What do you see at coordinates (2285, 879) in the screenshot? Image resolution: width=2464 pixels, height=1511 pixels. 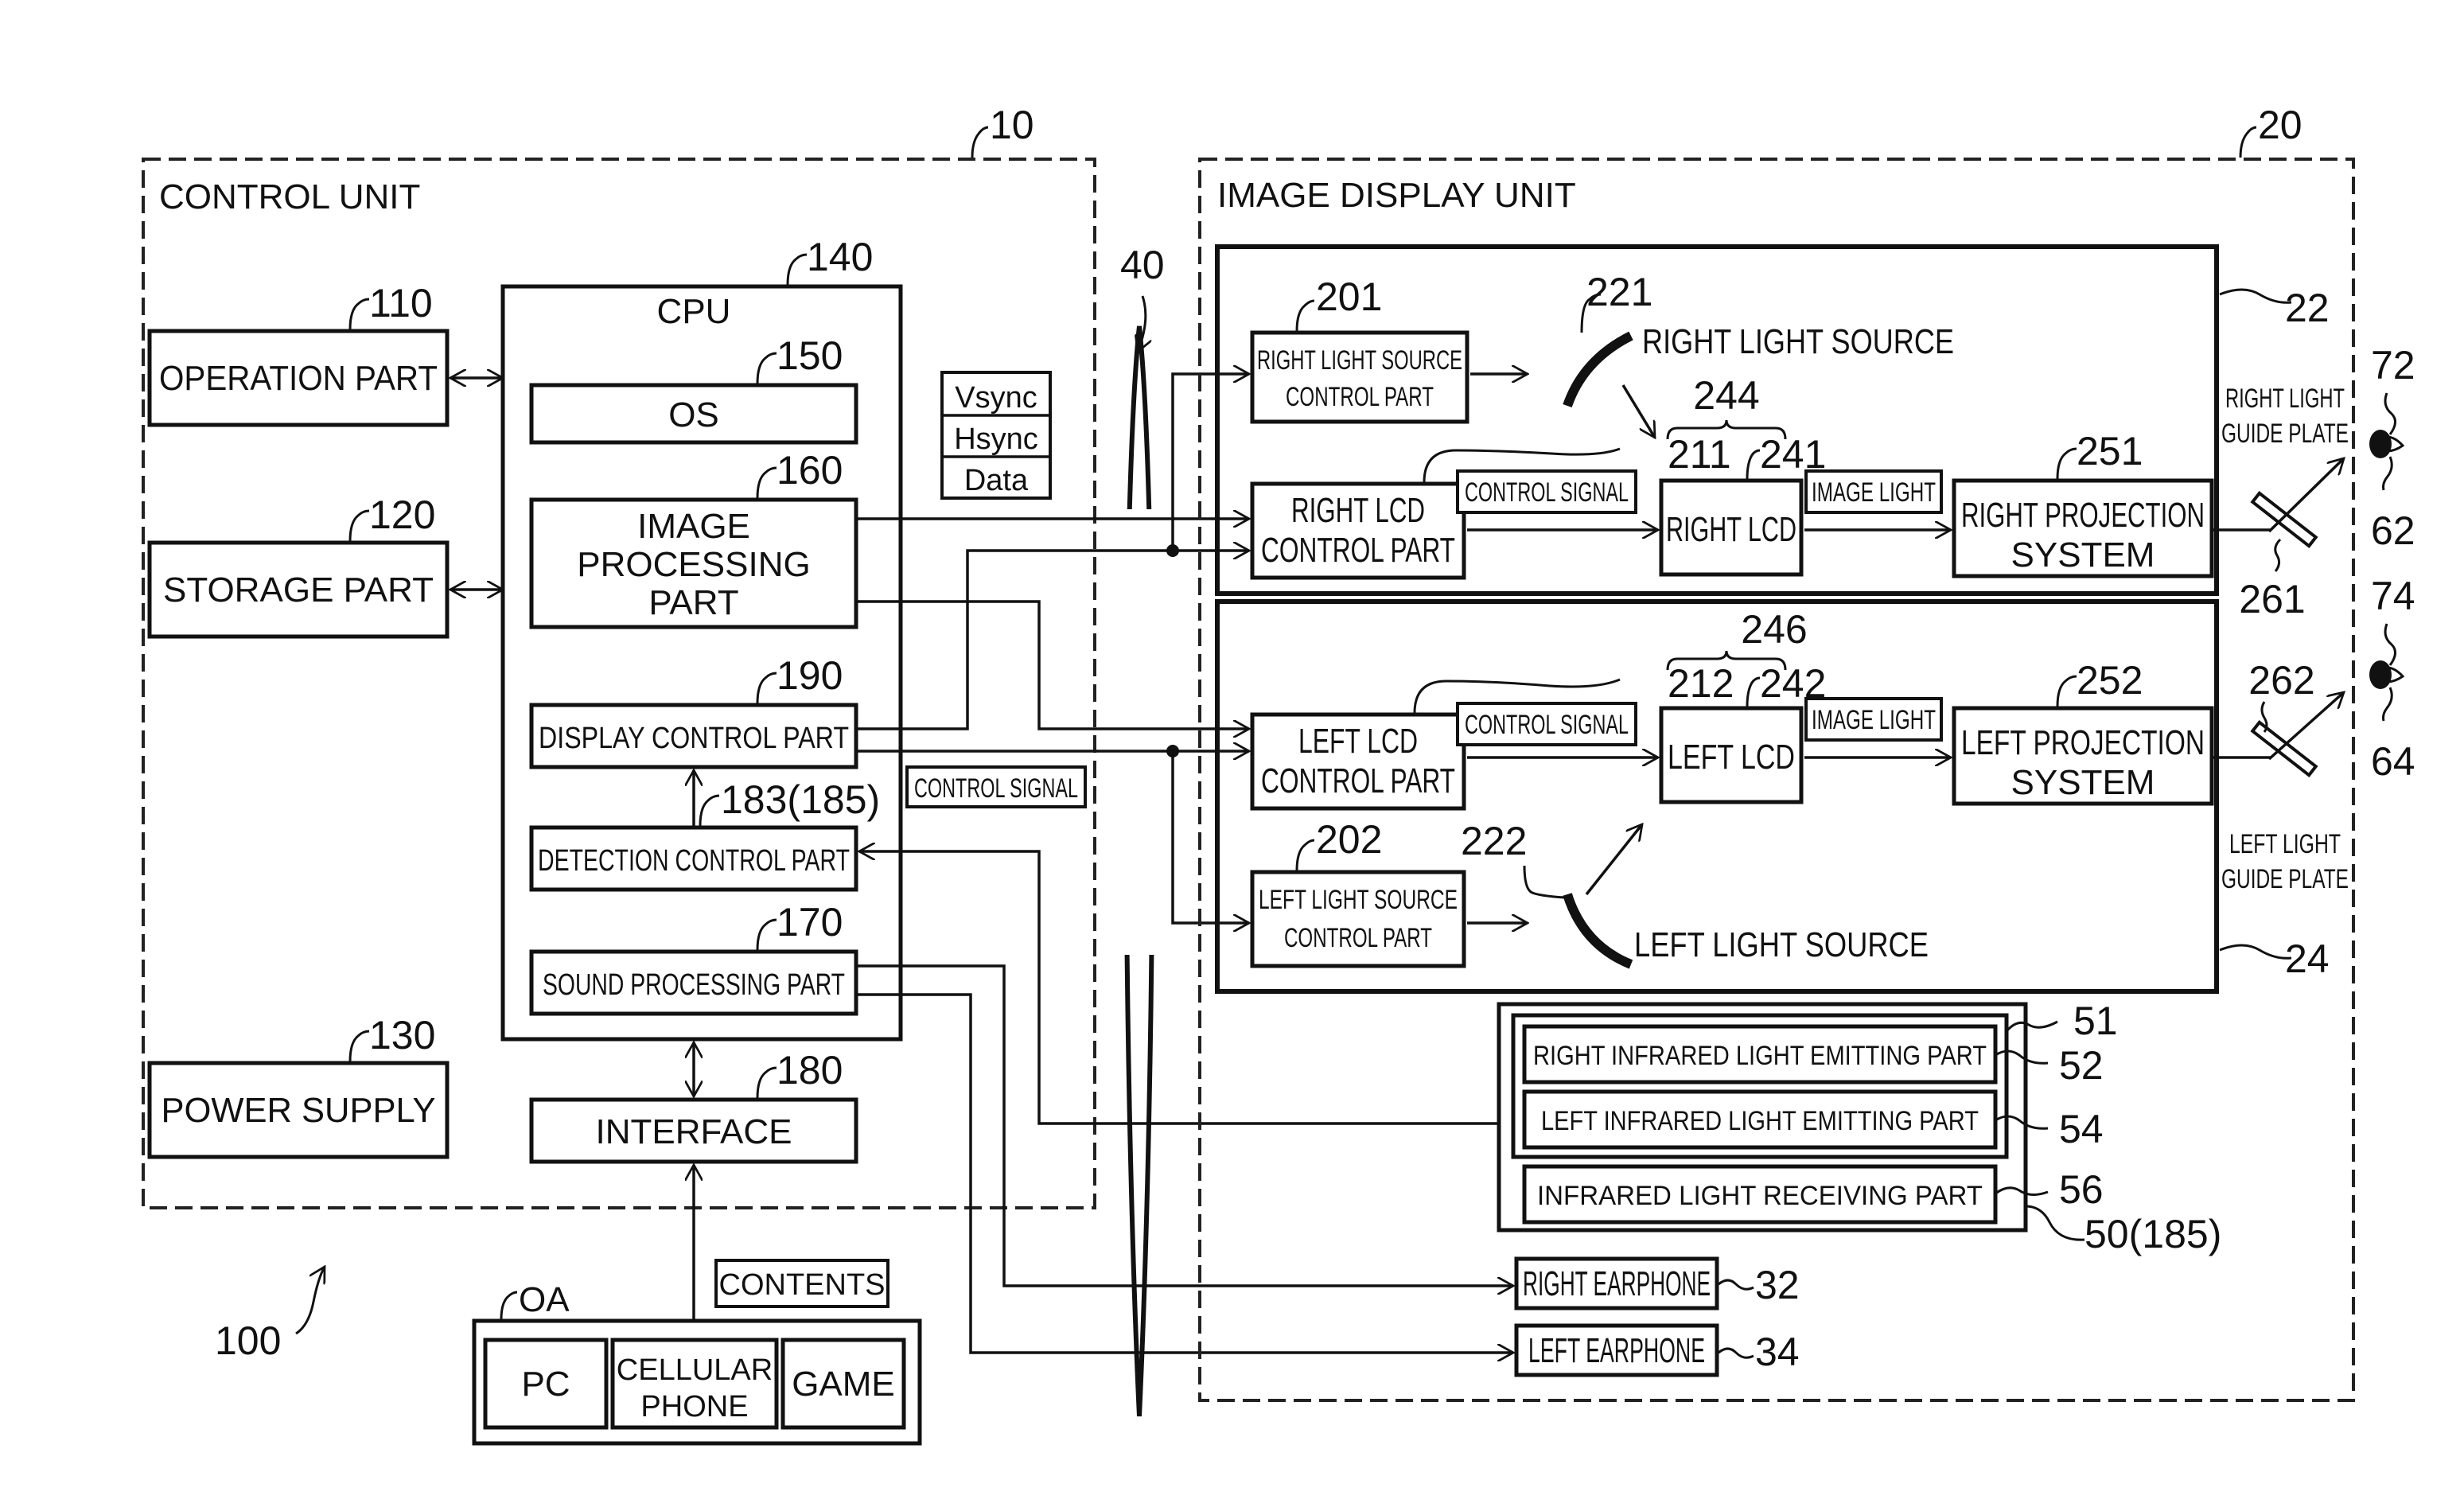 I see `left-guide-plate-line2: GUIDE PLATE` at bounding box center [2285, 879].